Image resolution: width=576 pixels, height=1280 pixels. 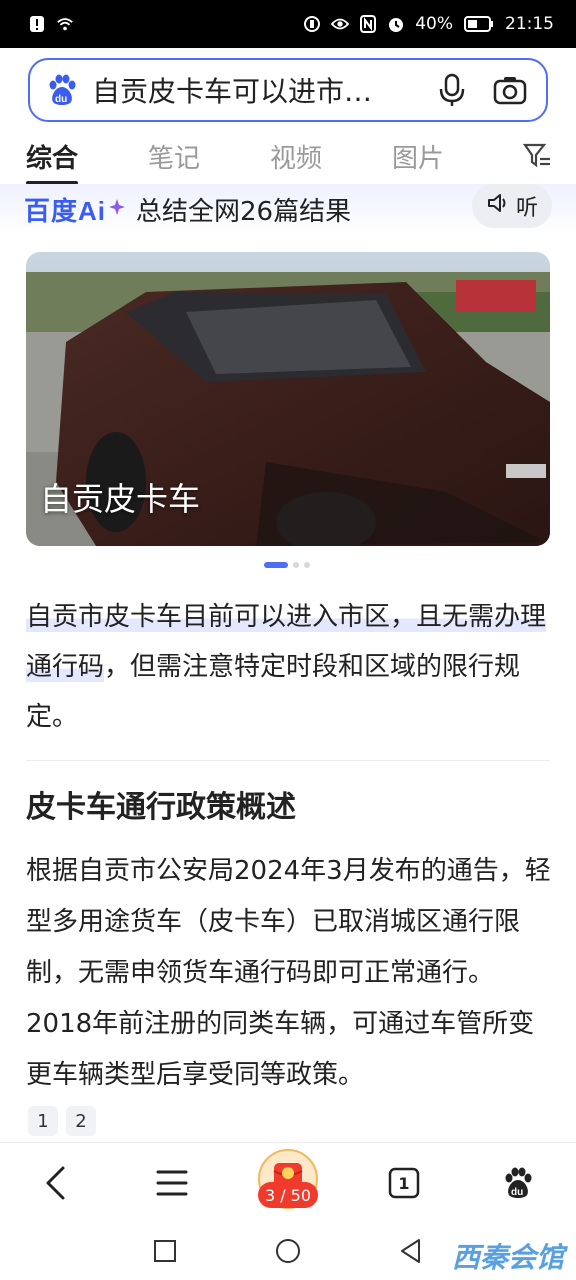 I want to click on baidu-ai-logo: 百度Ai, so click(x=65, y=210).